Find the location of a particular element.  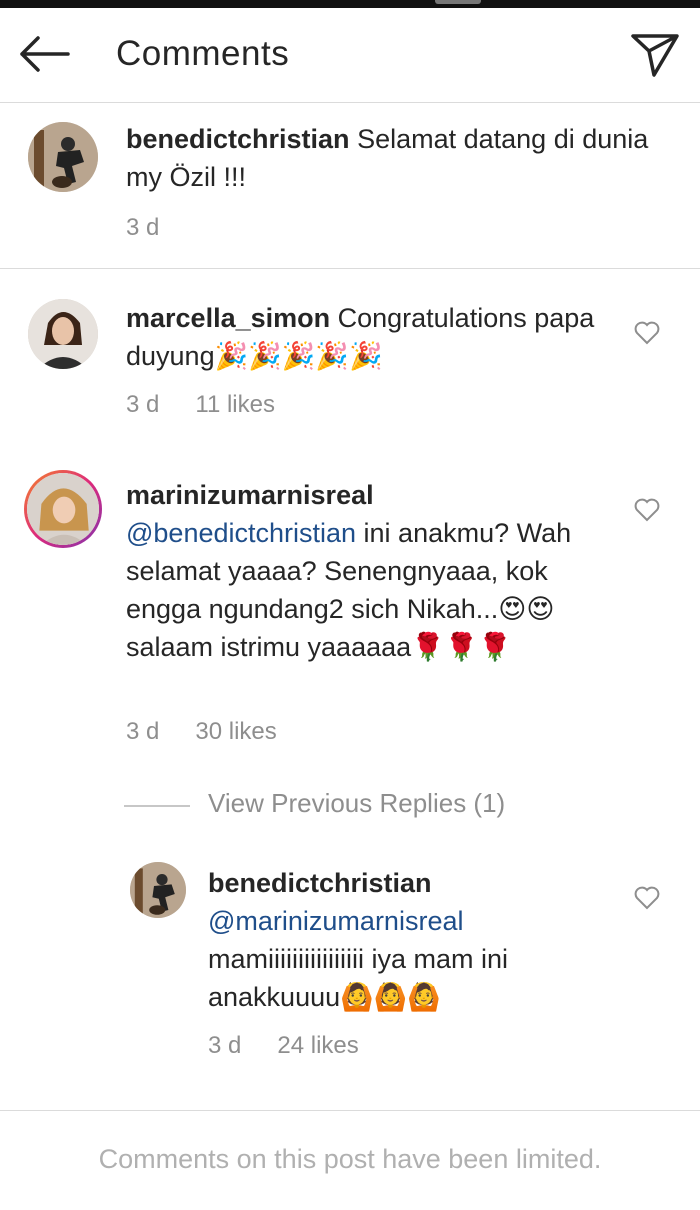

comment-username: marcella_simon is located at coordinates (228, 318).